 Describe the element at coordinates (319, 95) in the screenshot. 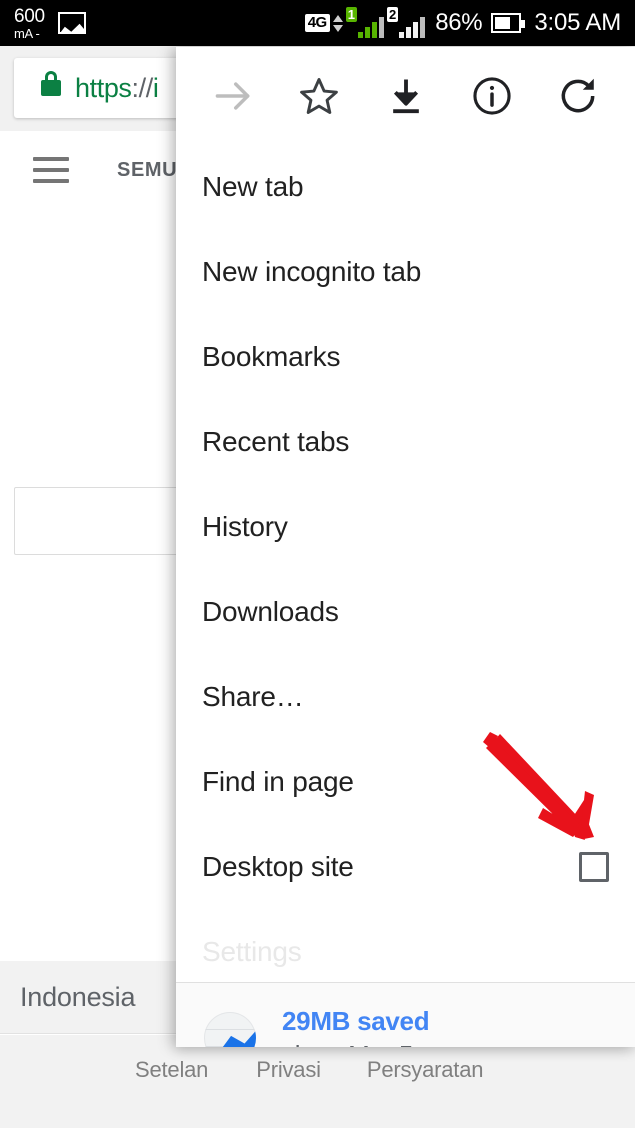

I see `star-icon` at that location.